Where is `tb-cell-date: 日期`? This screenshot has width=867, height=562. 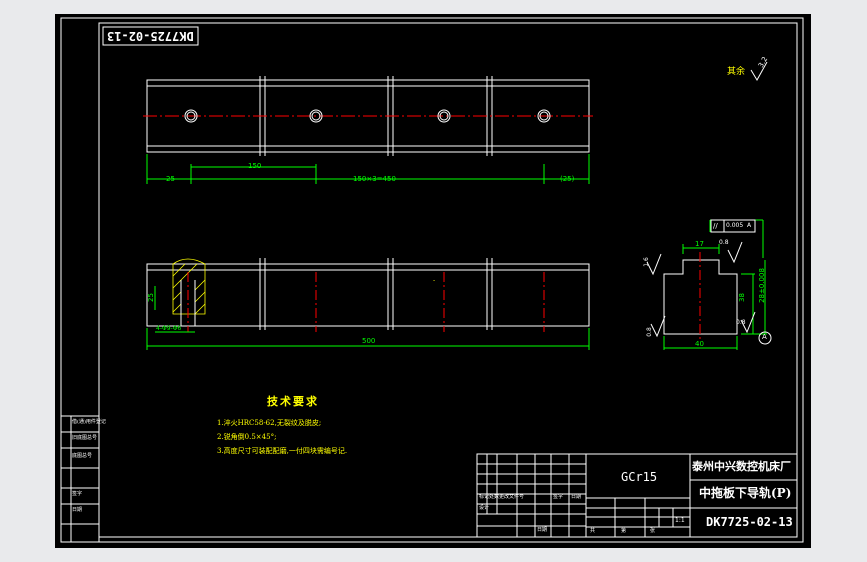
tb-cell-date: 日期 is located at coordinates (576, 497).